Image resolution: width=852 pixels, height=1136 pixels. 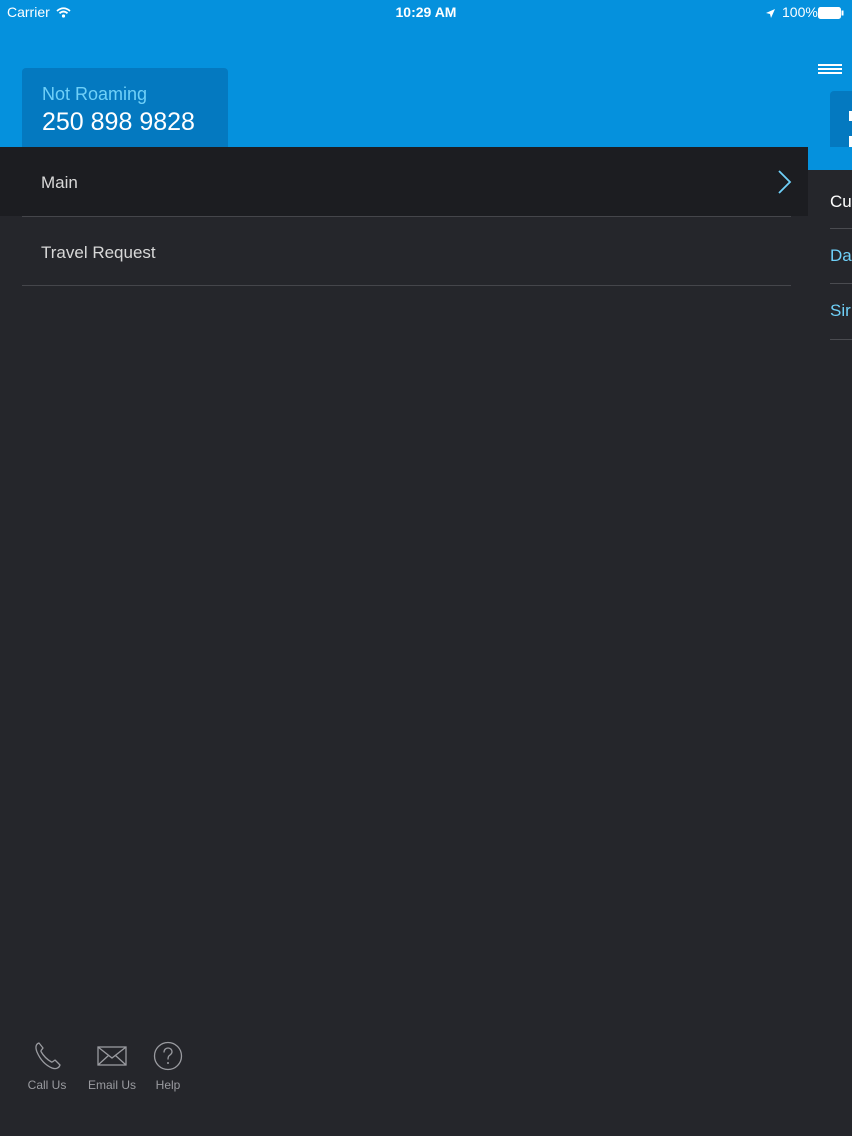 What do you see at coordinates (830, 653) in the screenshot?
I see `content-panel-peek: Cu Da Sir` at bounding box center [830, 653].